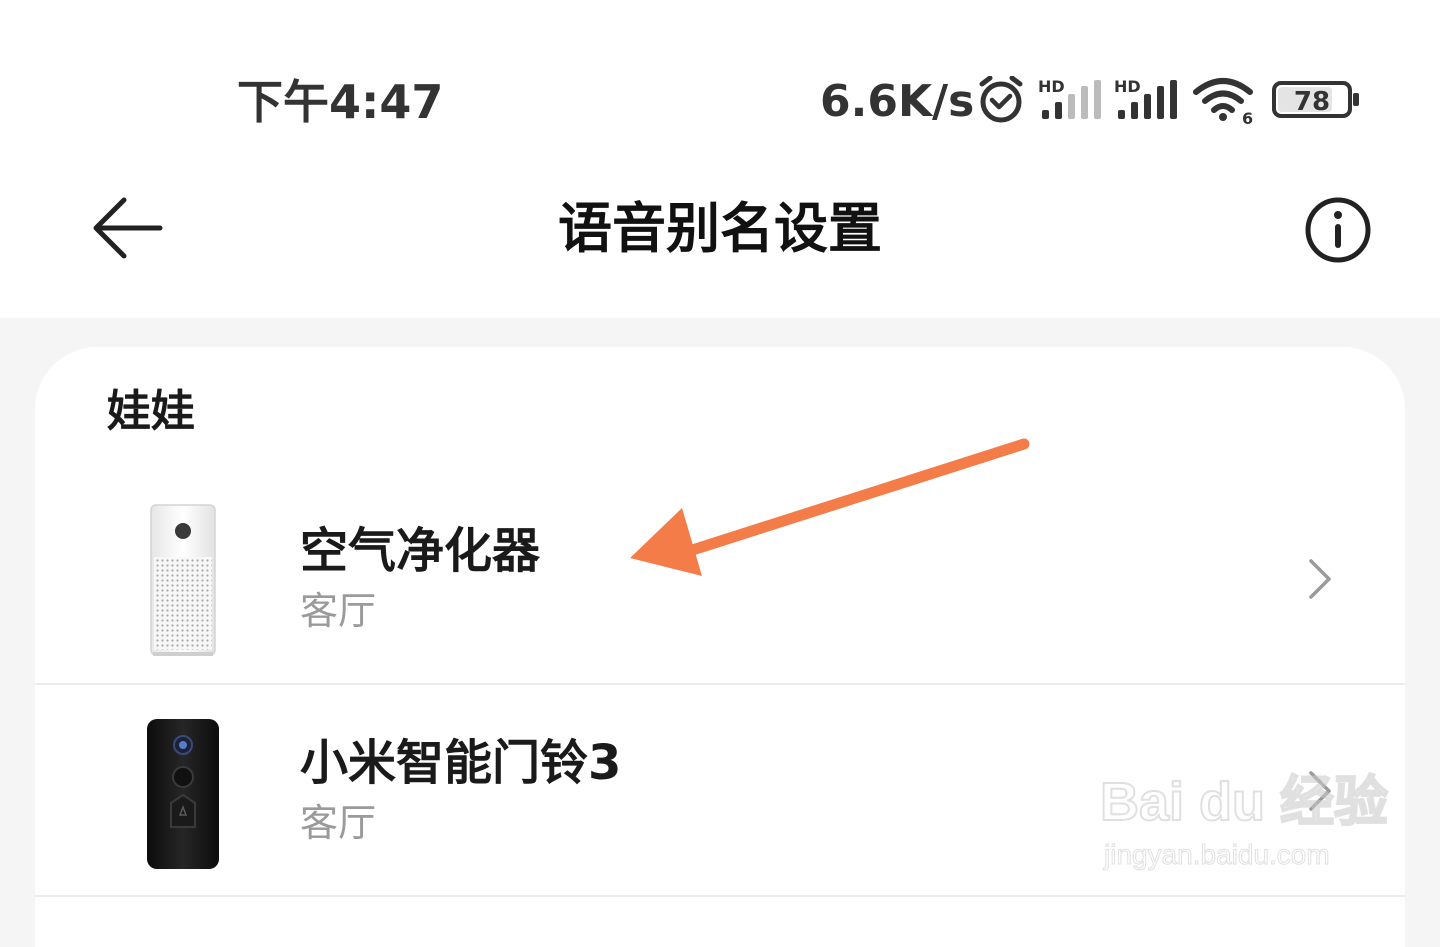 The image size is (1440, 947). I want to click on info-icon, so click(1338, 230).